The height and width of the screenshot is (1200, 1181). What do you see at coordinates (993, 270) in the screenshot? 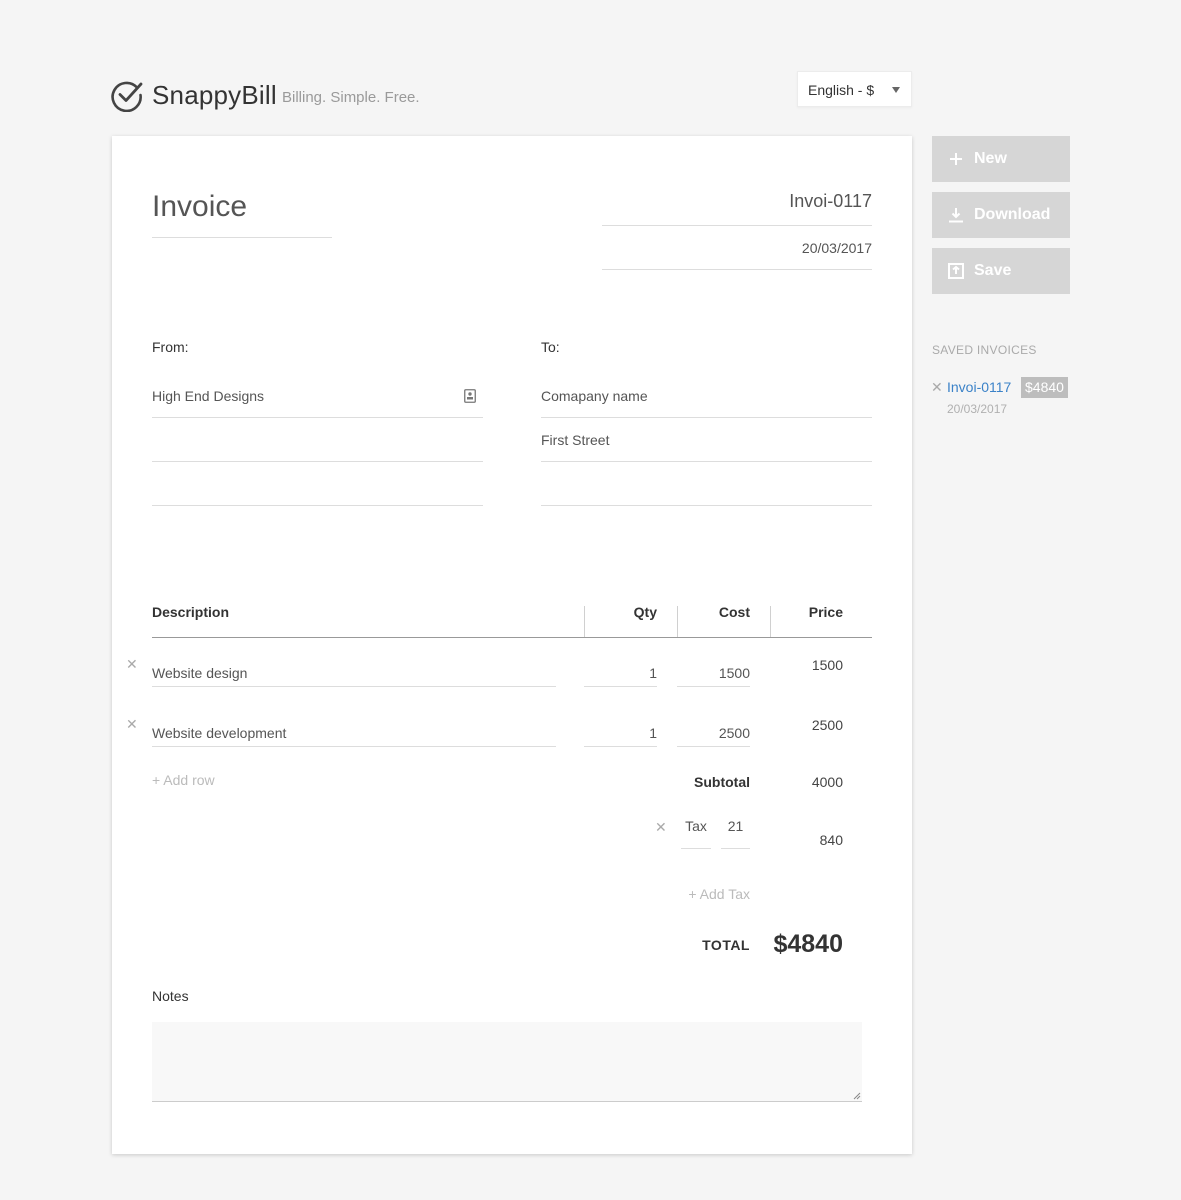
I see `save-button-label: Save` at bounding box center [993, 270].